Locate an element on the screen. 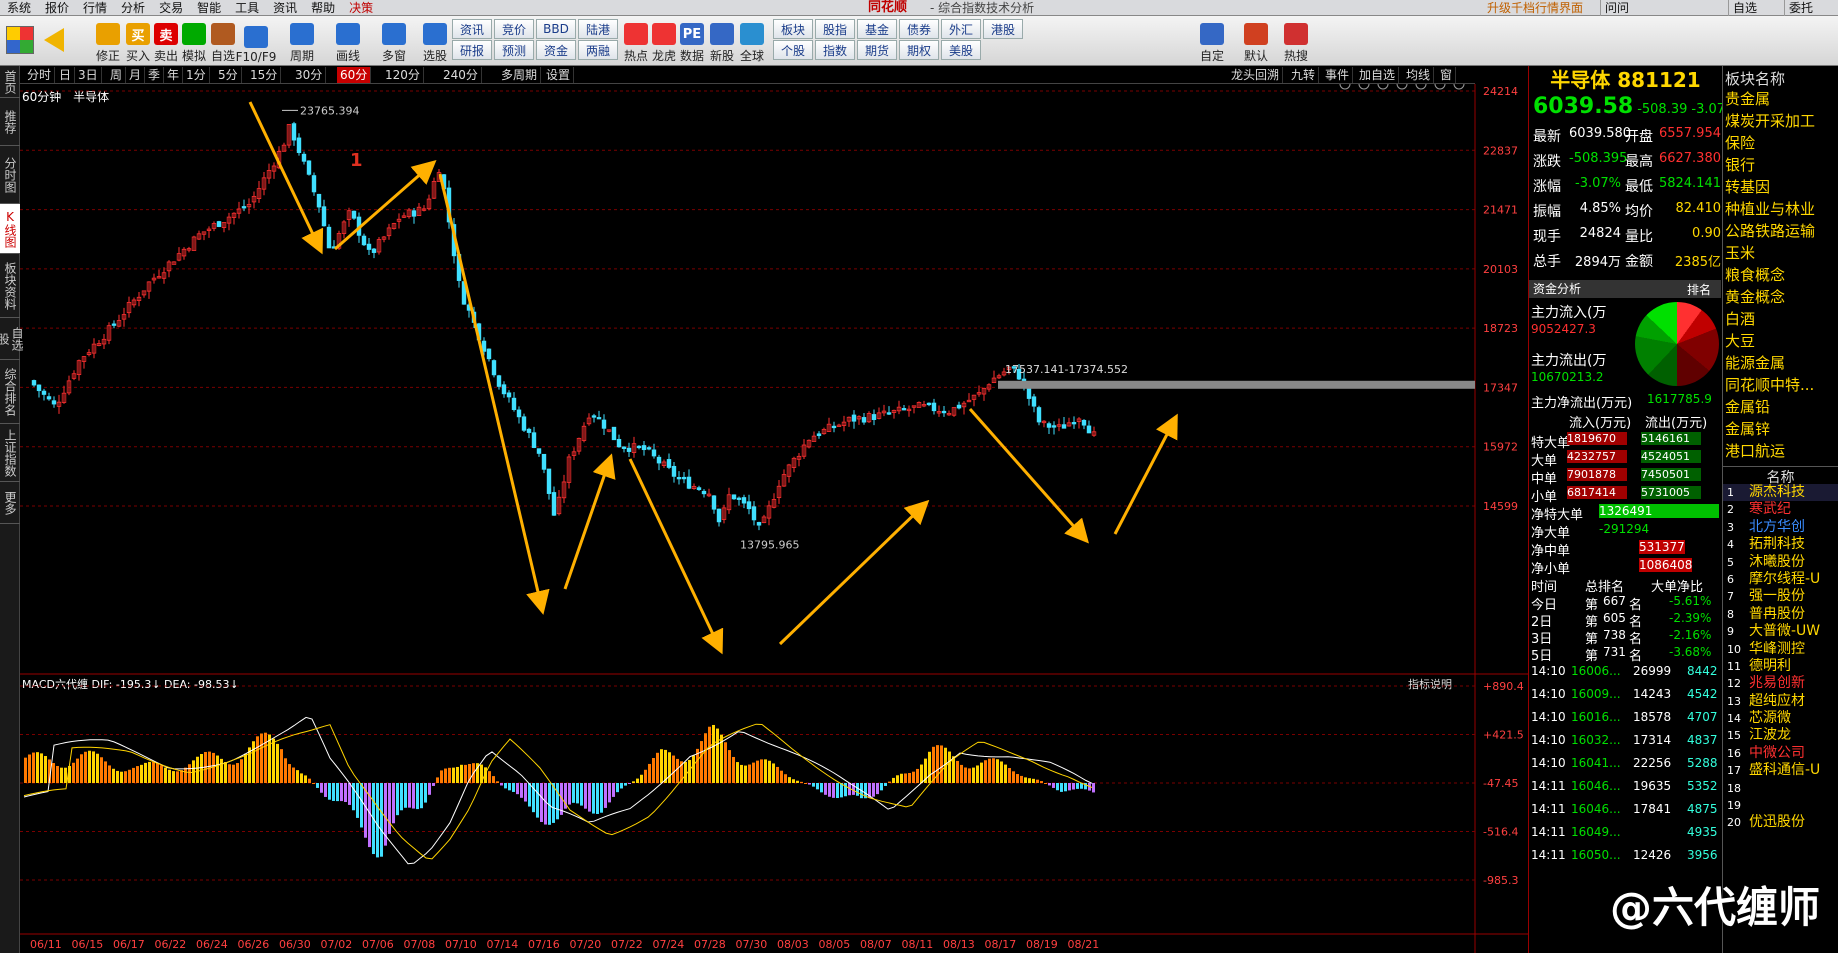 The width and height of the screenshot is (1838, 953). nav-item: 推荐 is located at coordinates (10, 122).